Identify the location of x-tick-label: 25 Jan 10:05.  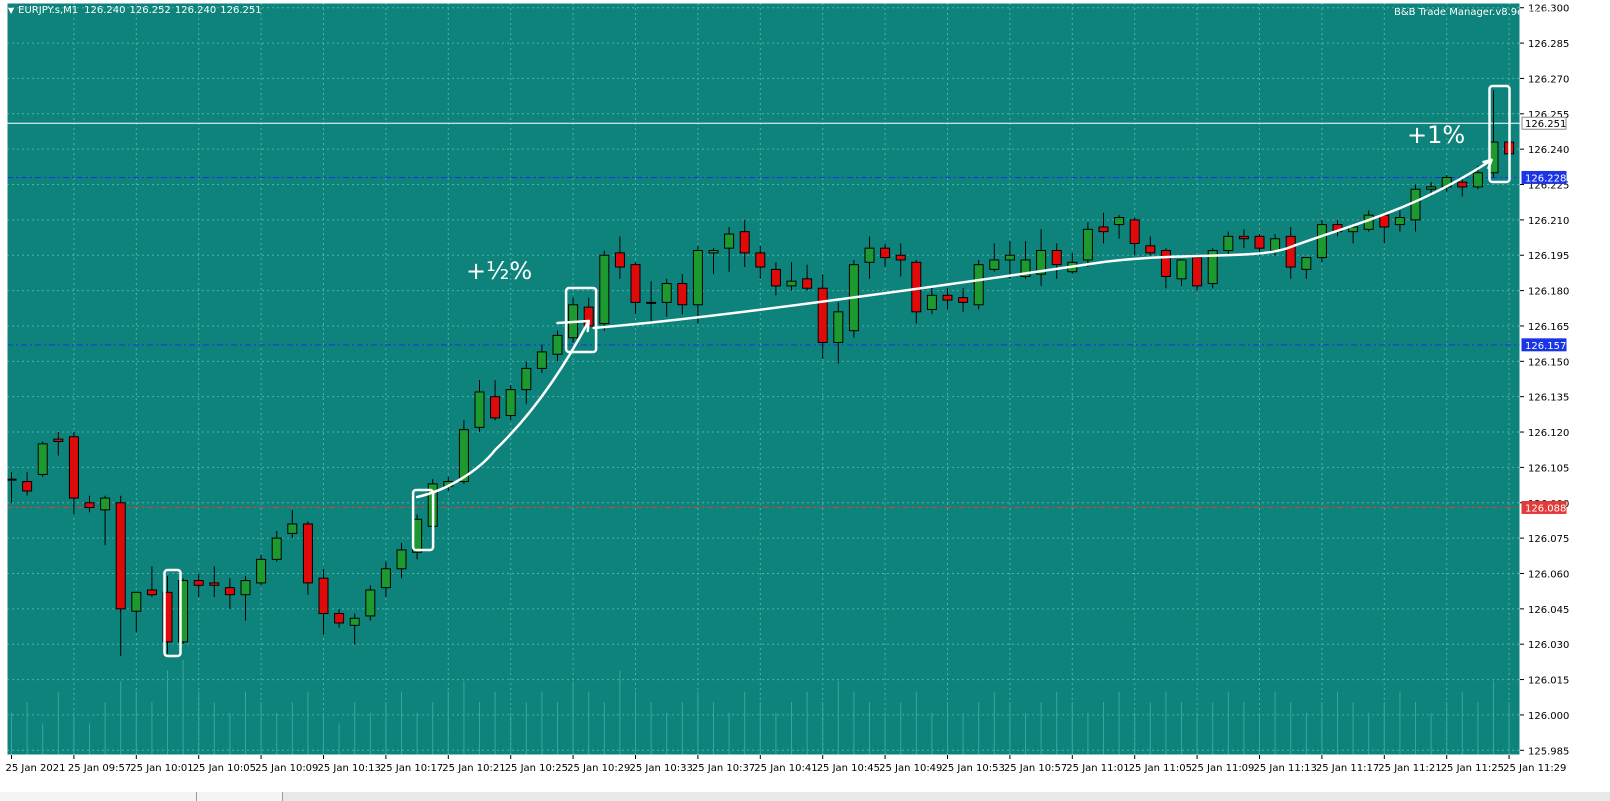
(224, 768).